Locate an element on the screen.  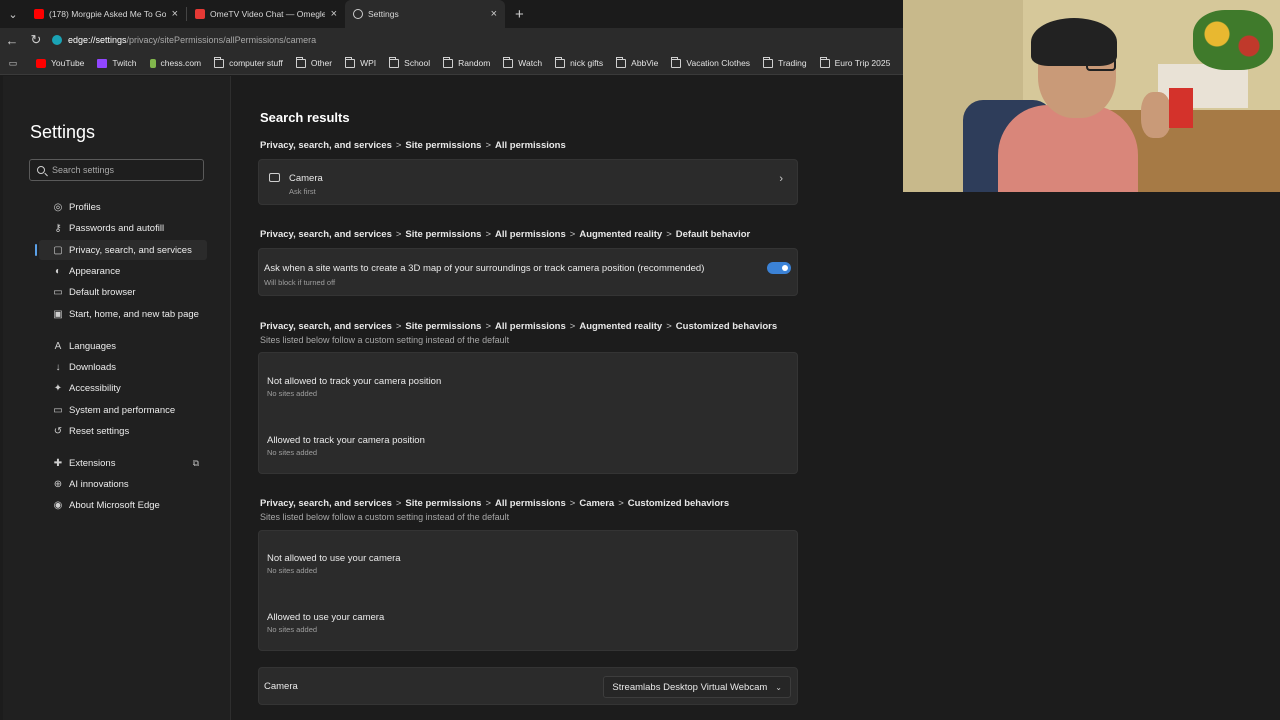
sidebar-item-ai: ⊕ AI innovations is located at coordinates (123, 484).